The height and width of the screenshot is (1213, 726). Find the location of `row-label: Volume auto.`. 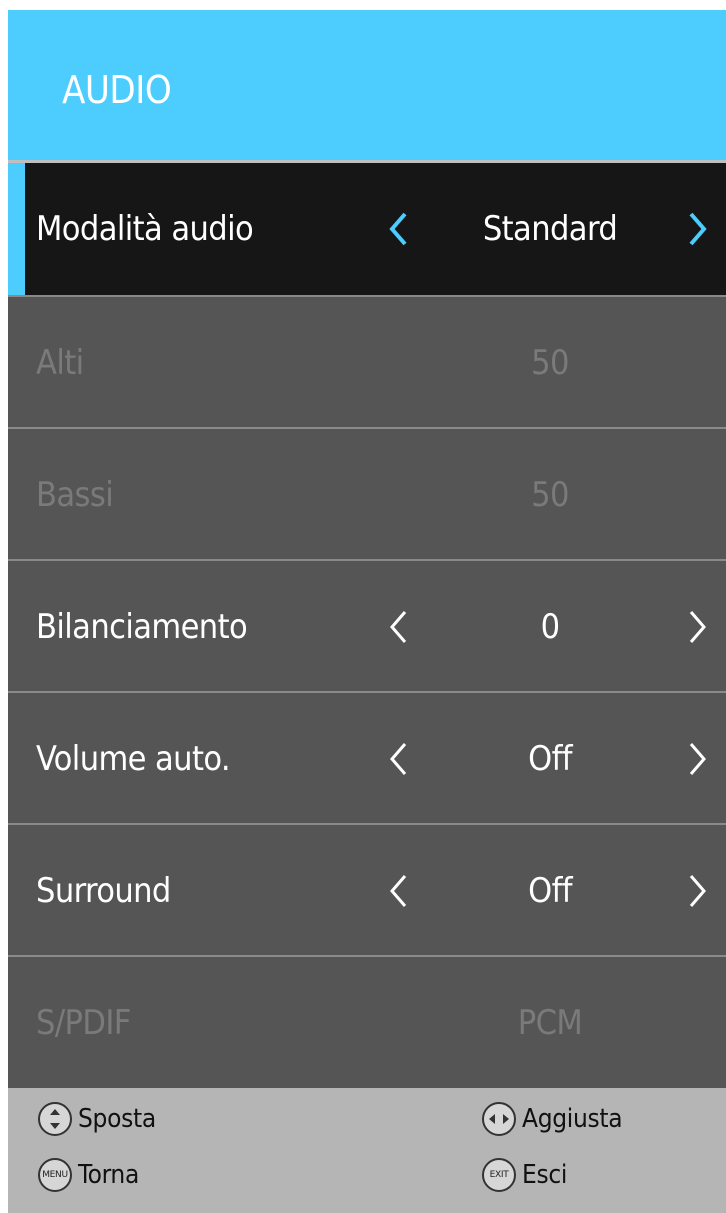

row-label: Volume auto. is located at coordinates (133, 759).